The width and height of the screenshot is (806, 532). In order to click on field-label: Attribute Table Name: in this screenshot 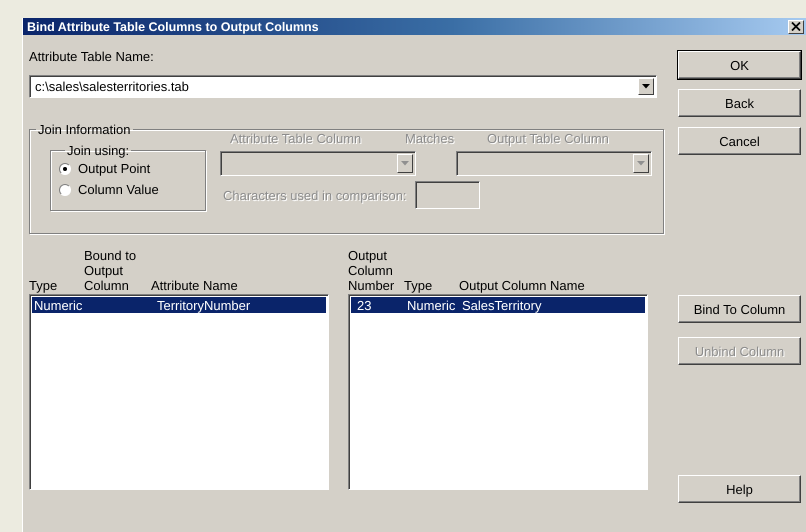, I will do `click(92, 57)`.